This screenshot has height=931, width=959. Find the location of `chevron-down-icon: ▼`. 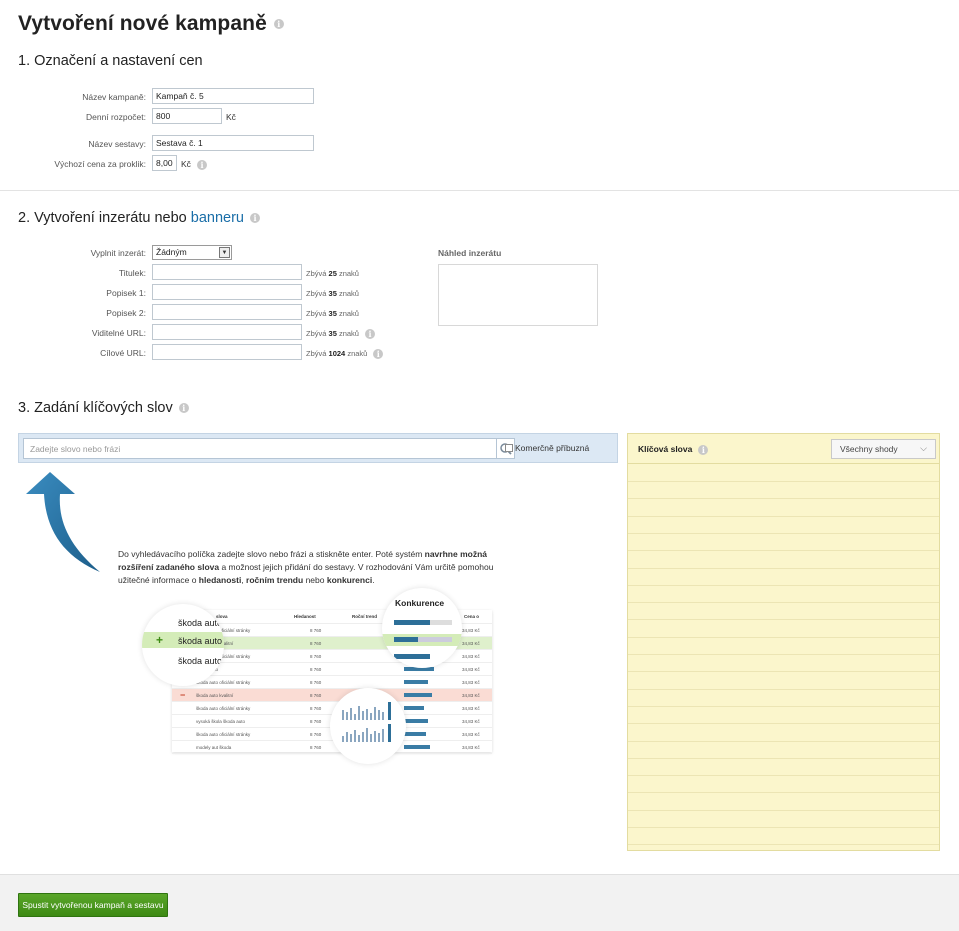

chevron-down-icon: ▼ is located at coordinates (224, 252).